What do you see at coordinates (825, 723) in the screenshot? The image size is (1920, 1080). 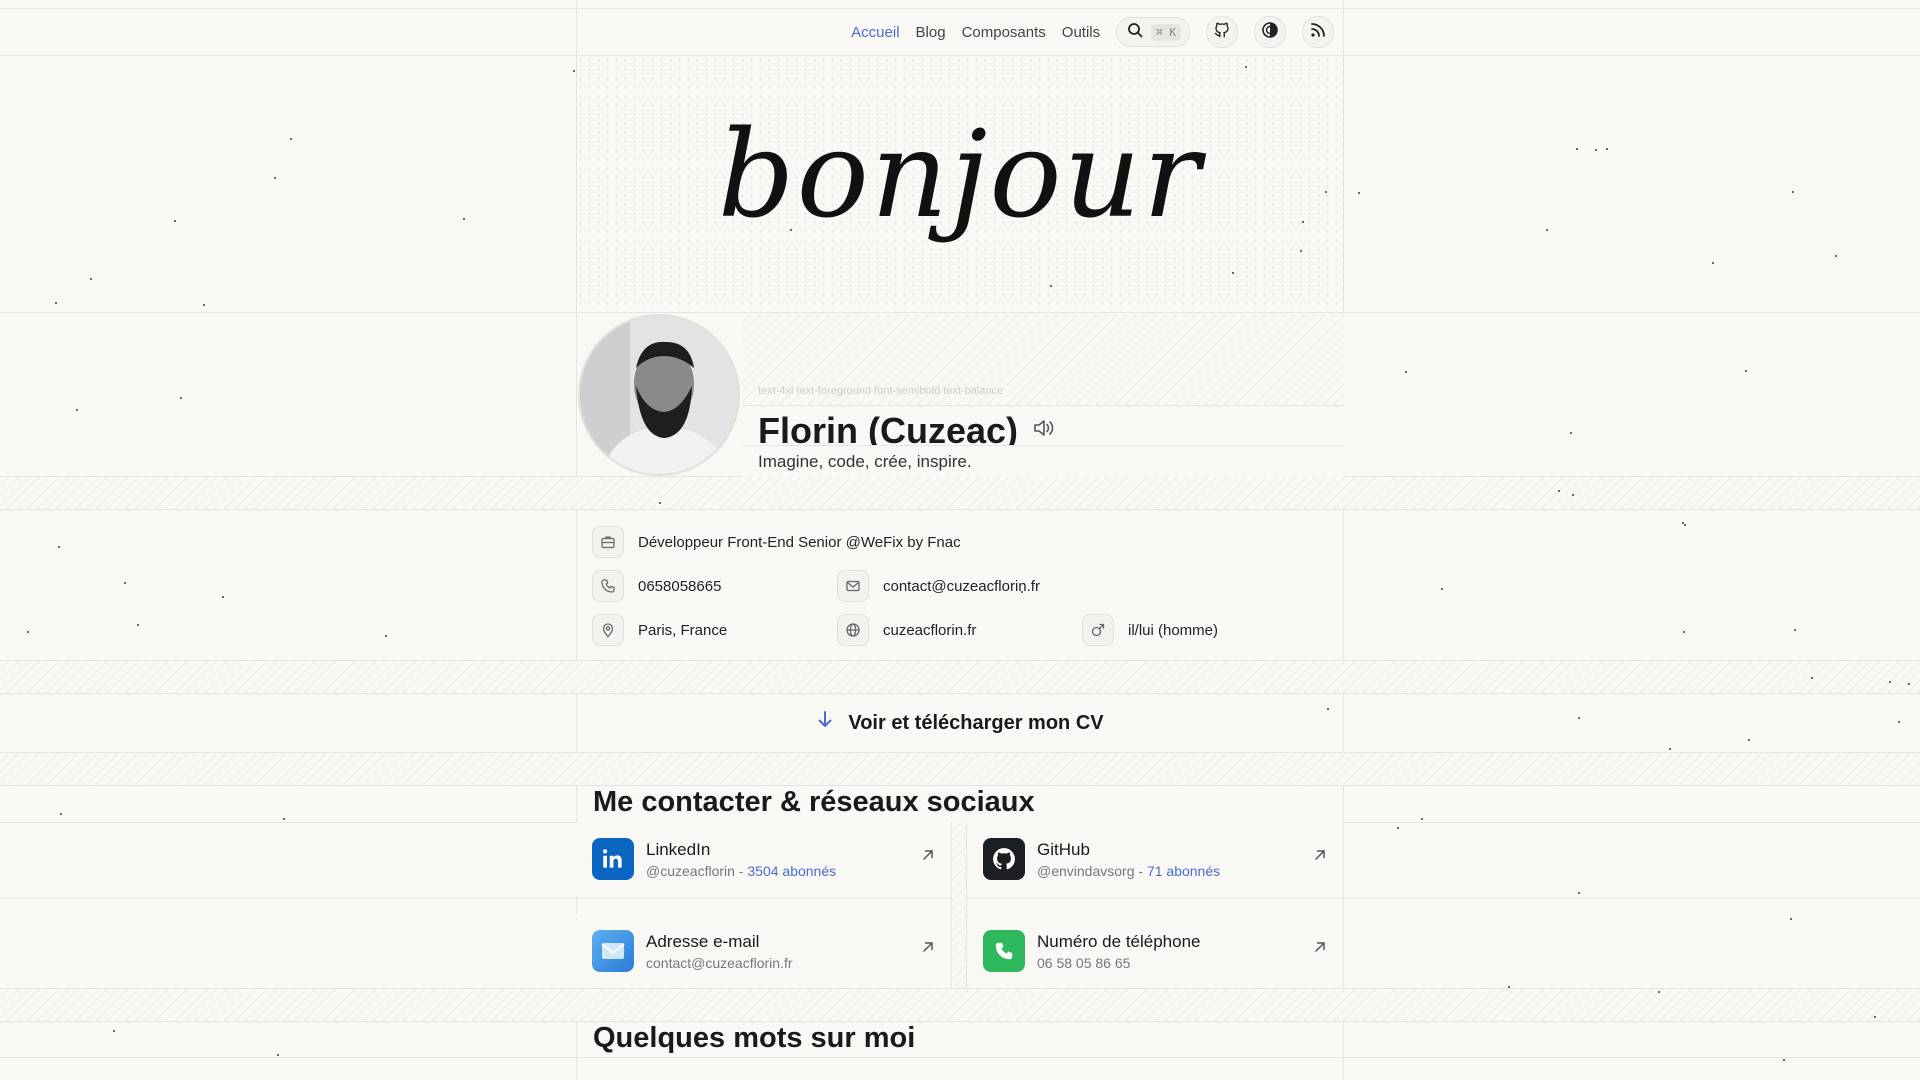 I see `arrow-down-icon` at bounding box center [825, 723].